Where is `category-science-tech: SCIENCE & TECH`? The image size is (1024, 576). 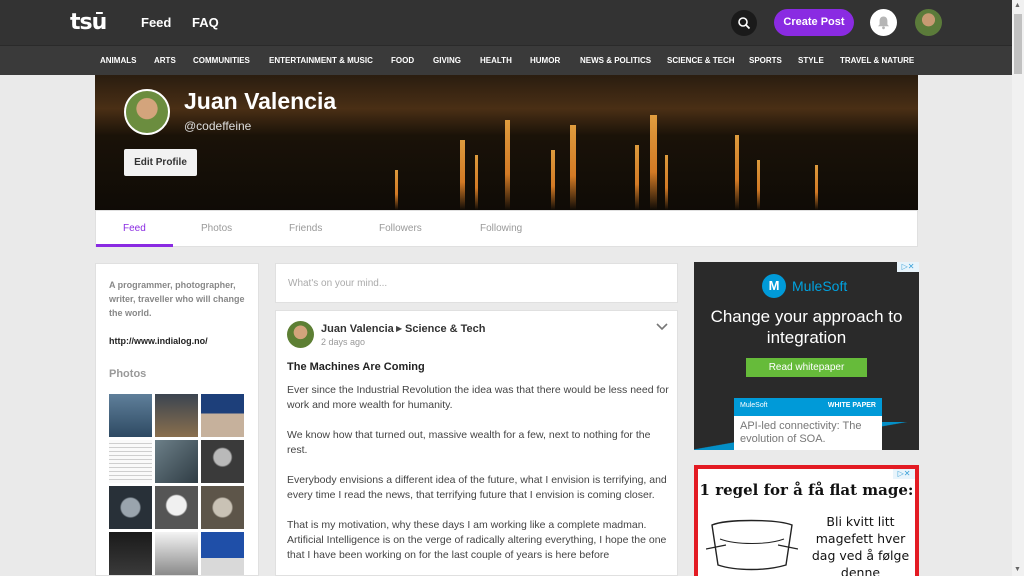 category-science-tech: SCIENCE & TECH is located at coordinates (701, 60).